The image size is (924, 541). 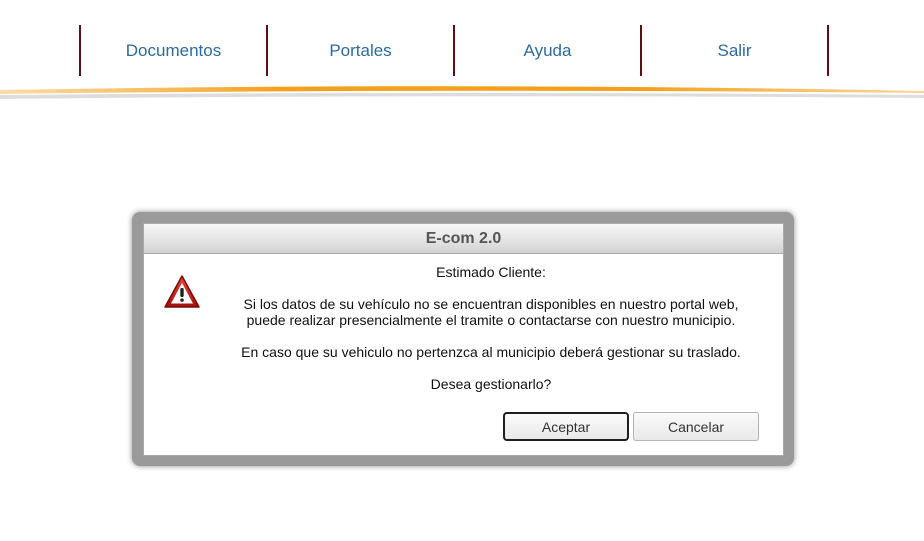 I want to click on nav-item-documentos: Documentos, so click(x=172, y=50).